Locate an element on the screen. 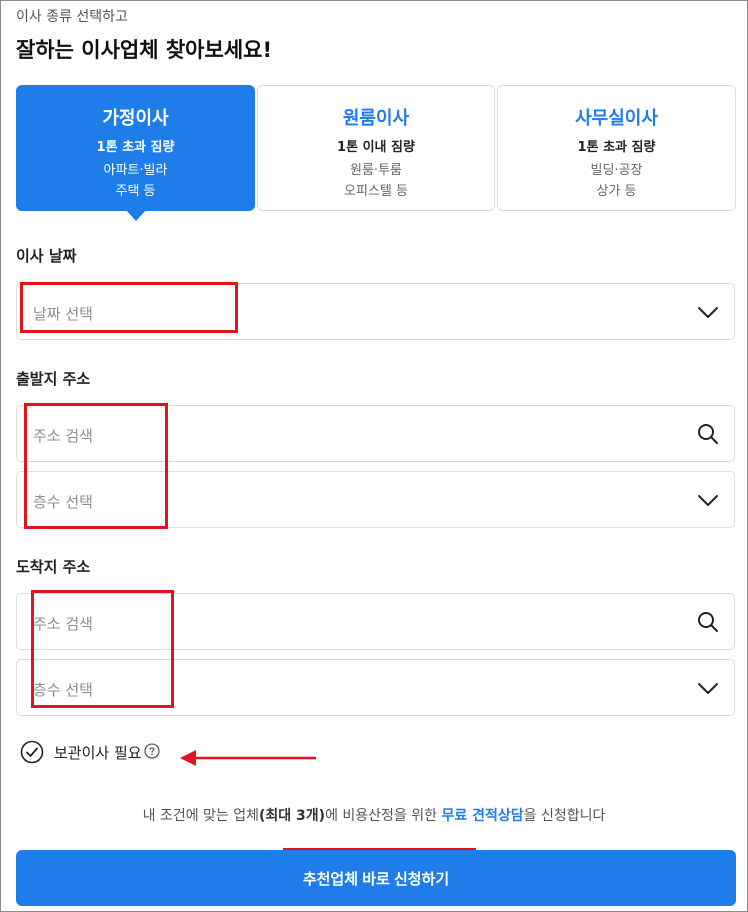 The height and width of the screenshot is (912, 748). move-type-desc: 빌딩·공장 is located at coordinates (616, 170).